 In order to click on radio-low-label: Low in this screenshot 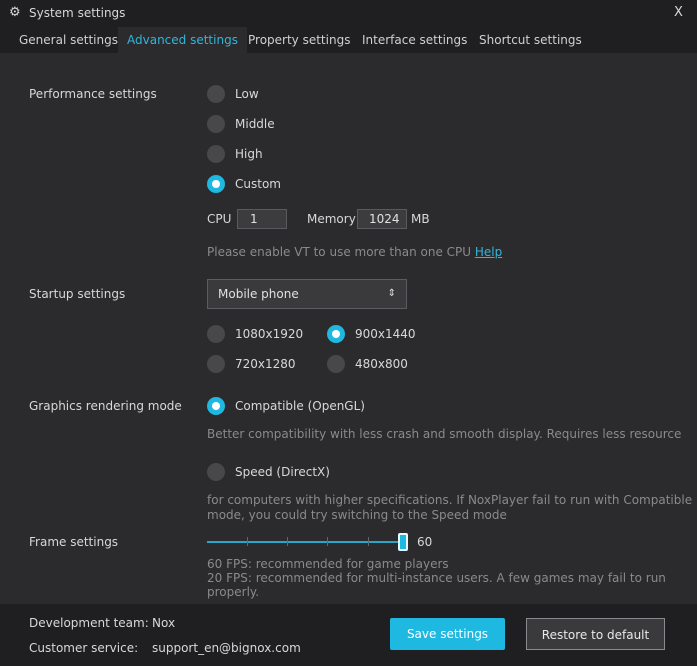, I will do `click(247, 94)`.